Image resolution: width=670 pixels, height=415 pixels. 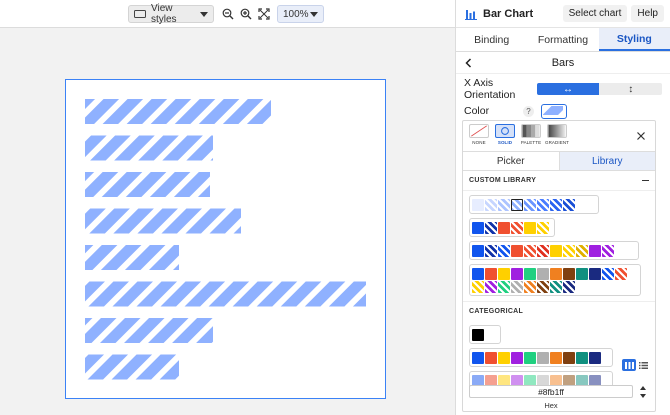 What do you see at coordinates (528, 111) in the screenshot?
I see `help-question-icon: ?` at bounding box center [528, 111].